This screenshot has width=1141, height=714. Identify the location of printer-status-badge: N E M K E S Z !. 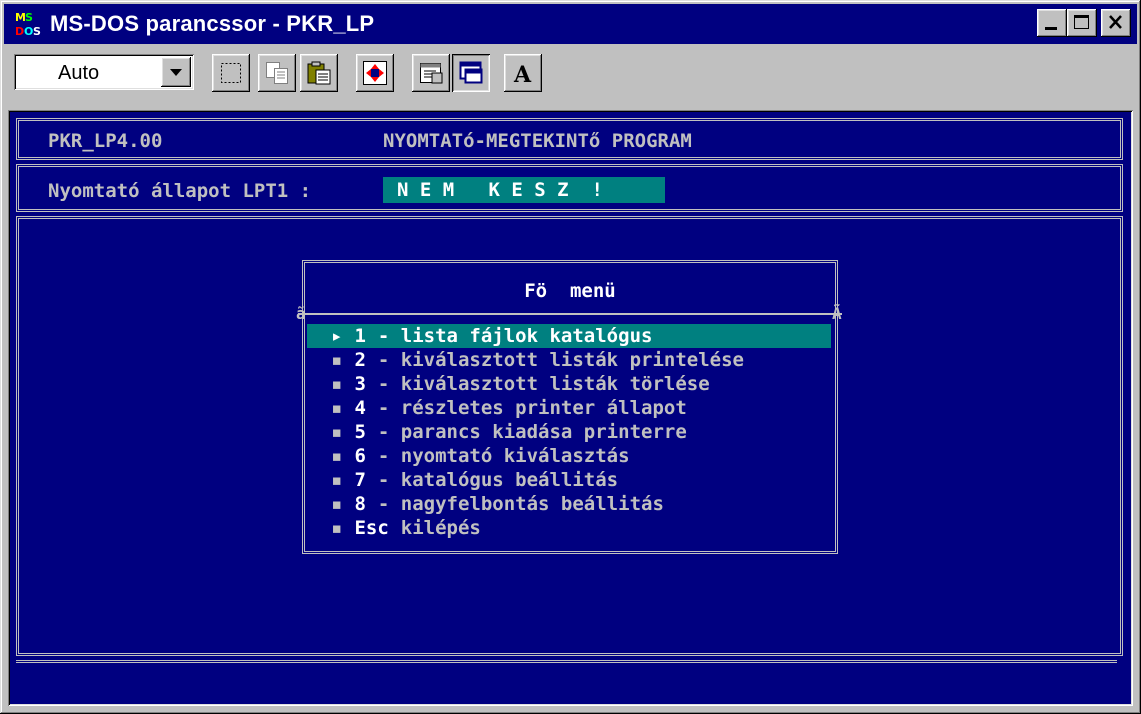
(524, 190).